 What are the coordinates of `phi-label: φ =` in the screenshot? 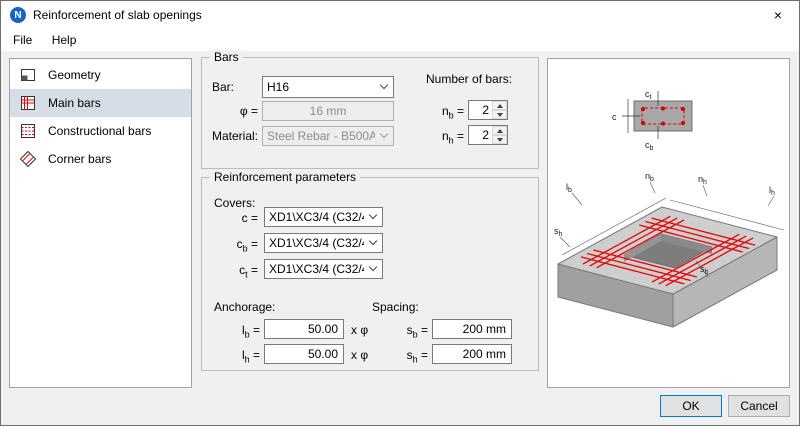 It's located at (248, 111).